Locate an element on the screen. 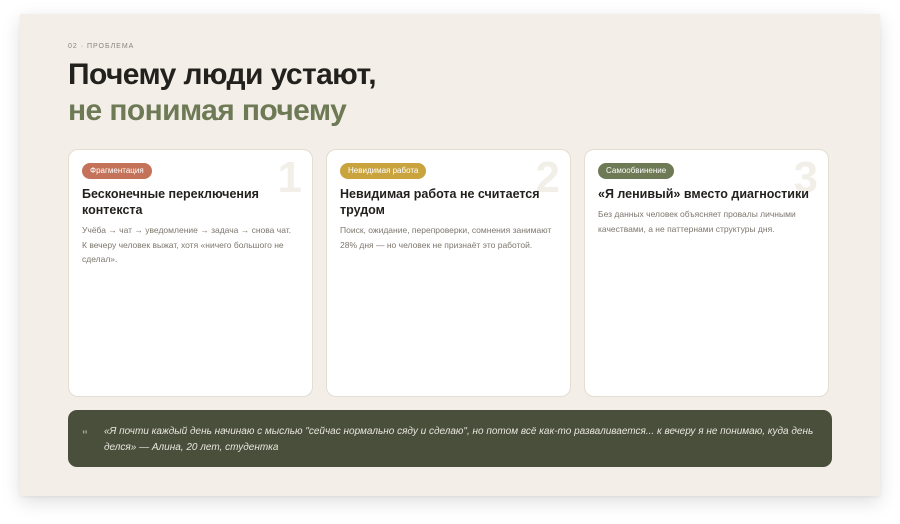 The width and height of the screenshot is (900, 524). card-badge: Самообвинение is located at coordinates (636, 171).